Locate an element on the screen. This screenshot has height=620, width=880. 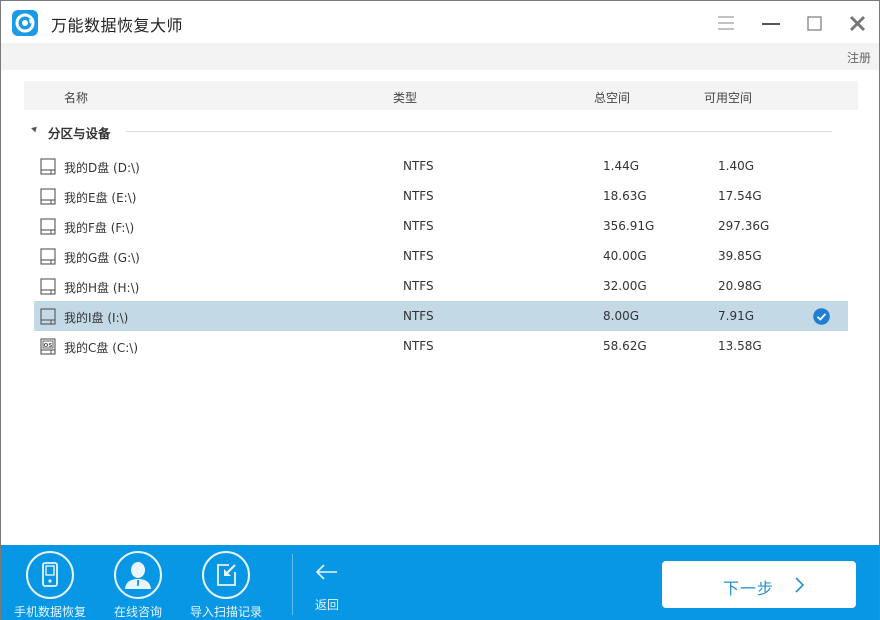
import-icon is located at coordinates (226, 575).